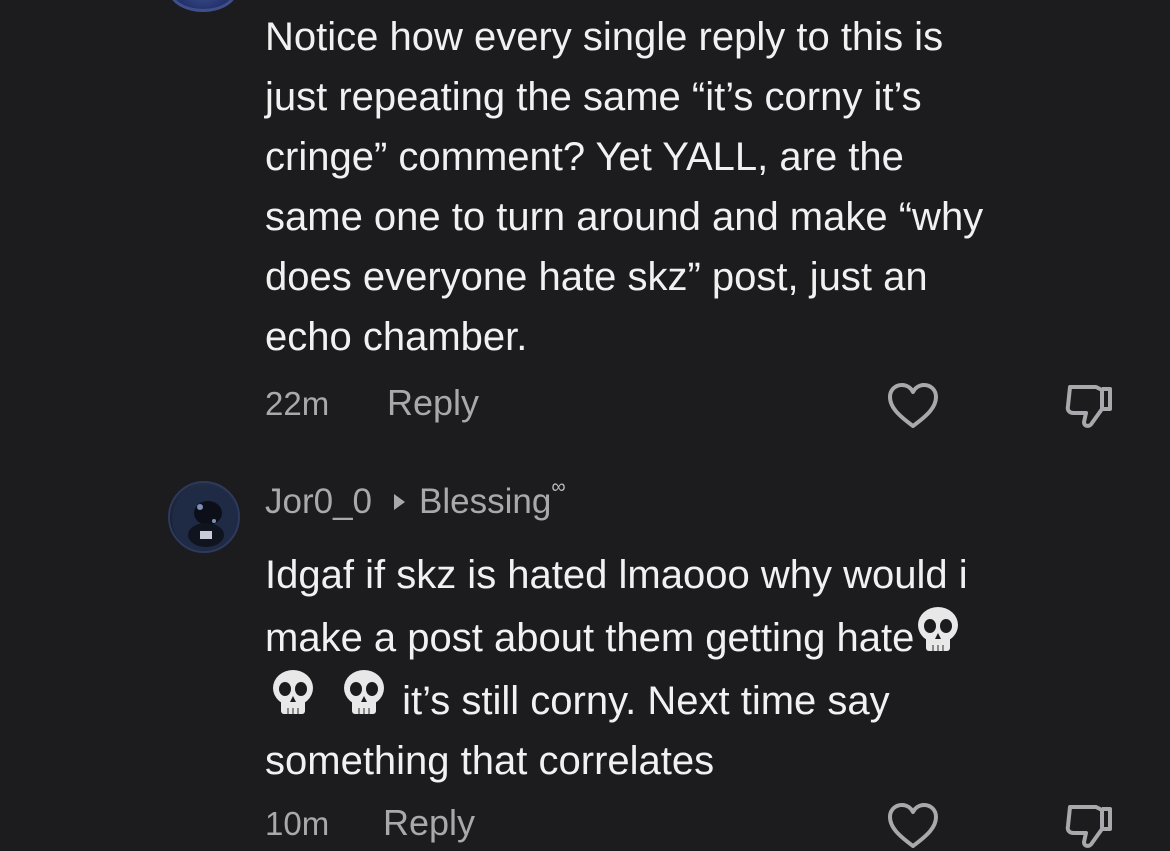 The width and height of the screenshot is (1170, 851). What do you see at coordinates (490, 761) in the screenshot?
I see `comment-line: something that correlates` at bounding box center [490, 761].